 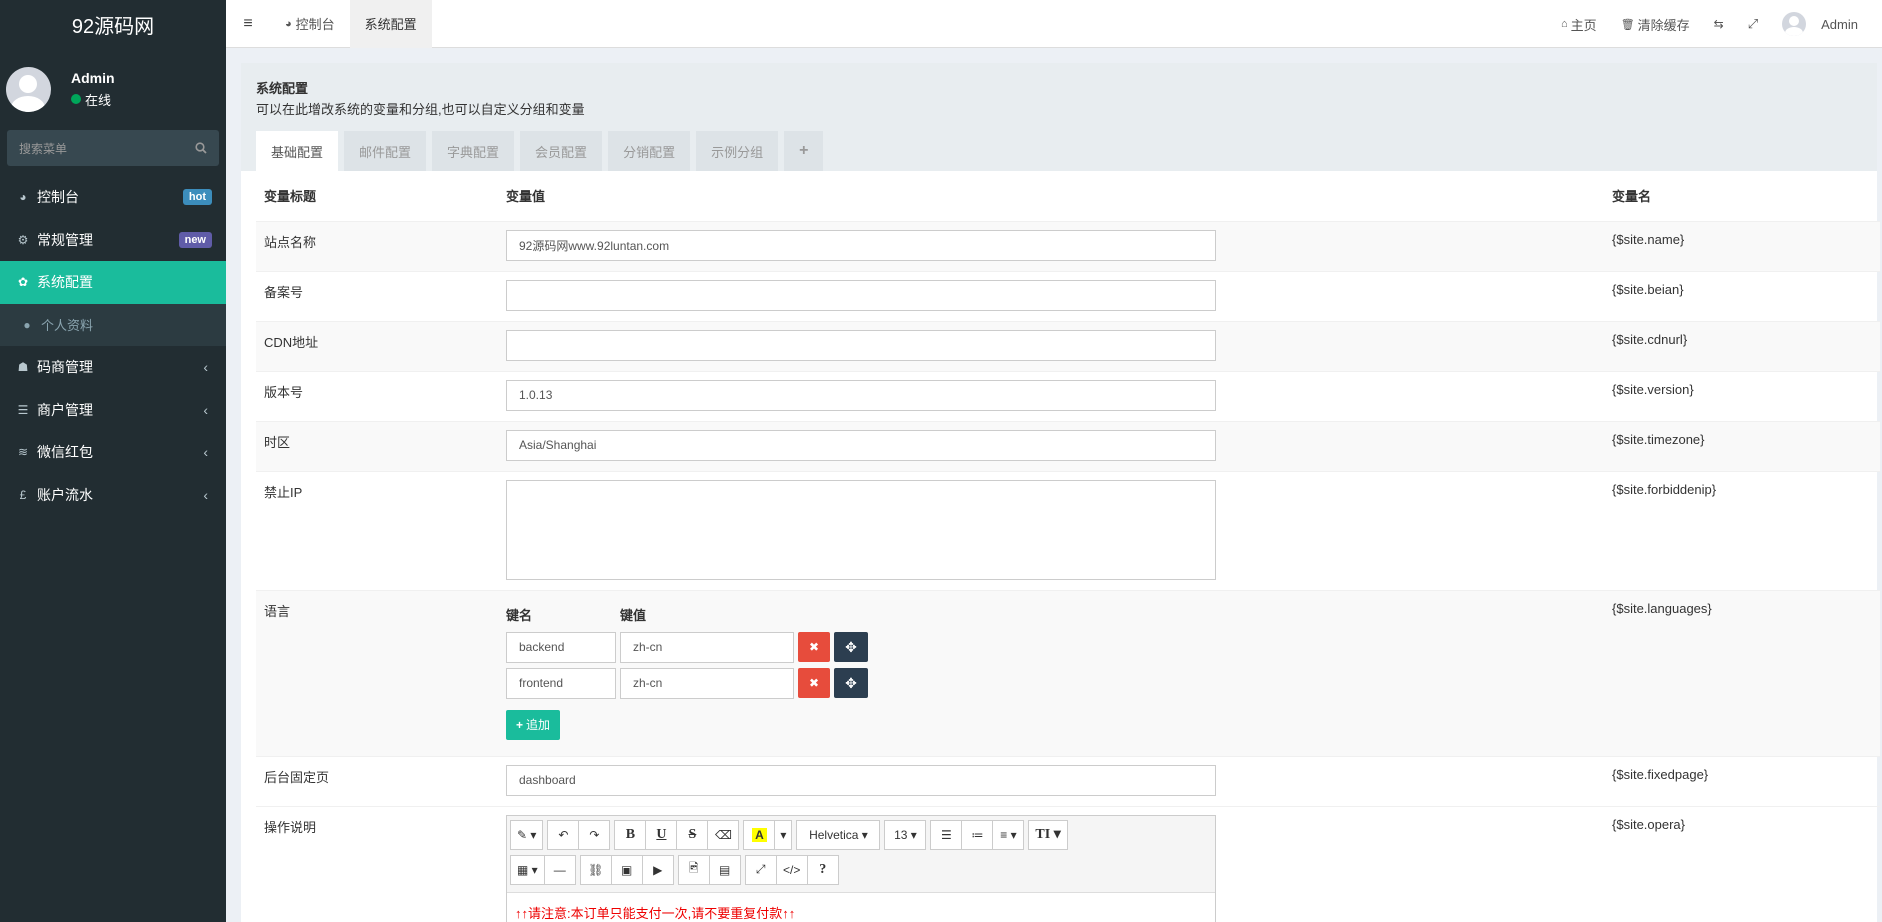 What do you see at coordinates (838, 834) in the screenshot?
I see `font-family-select: Helvetica ▾` at bounding box center [838, 834].